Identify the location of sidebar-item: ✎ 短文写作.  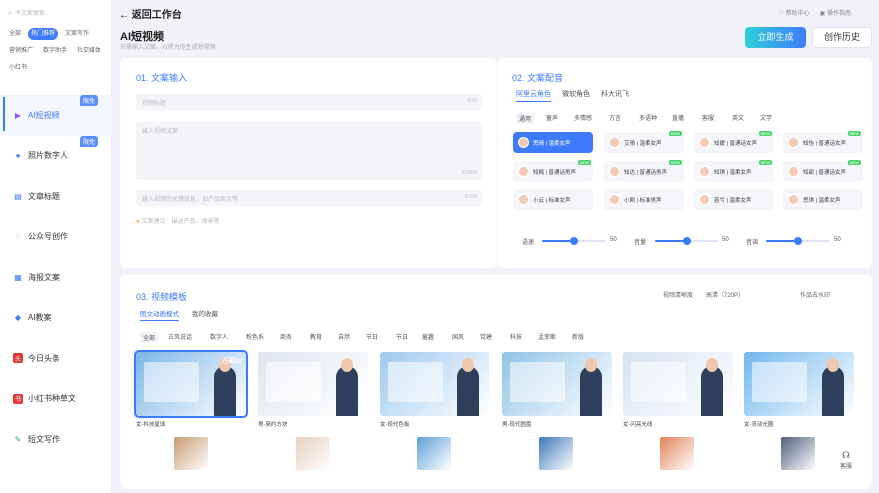
(56, 439).